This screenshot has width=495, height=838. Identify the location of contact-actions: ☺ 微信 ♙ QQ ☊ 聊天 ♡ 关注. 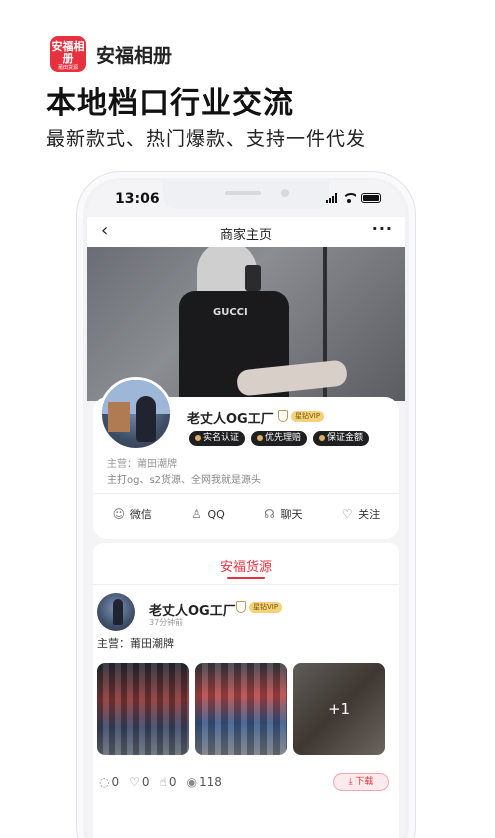
(246, 514).